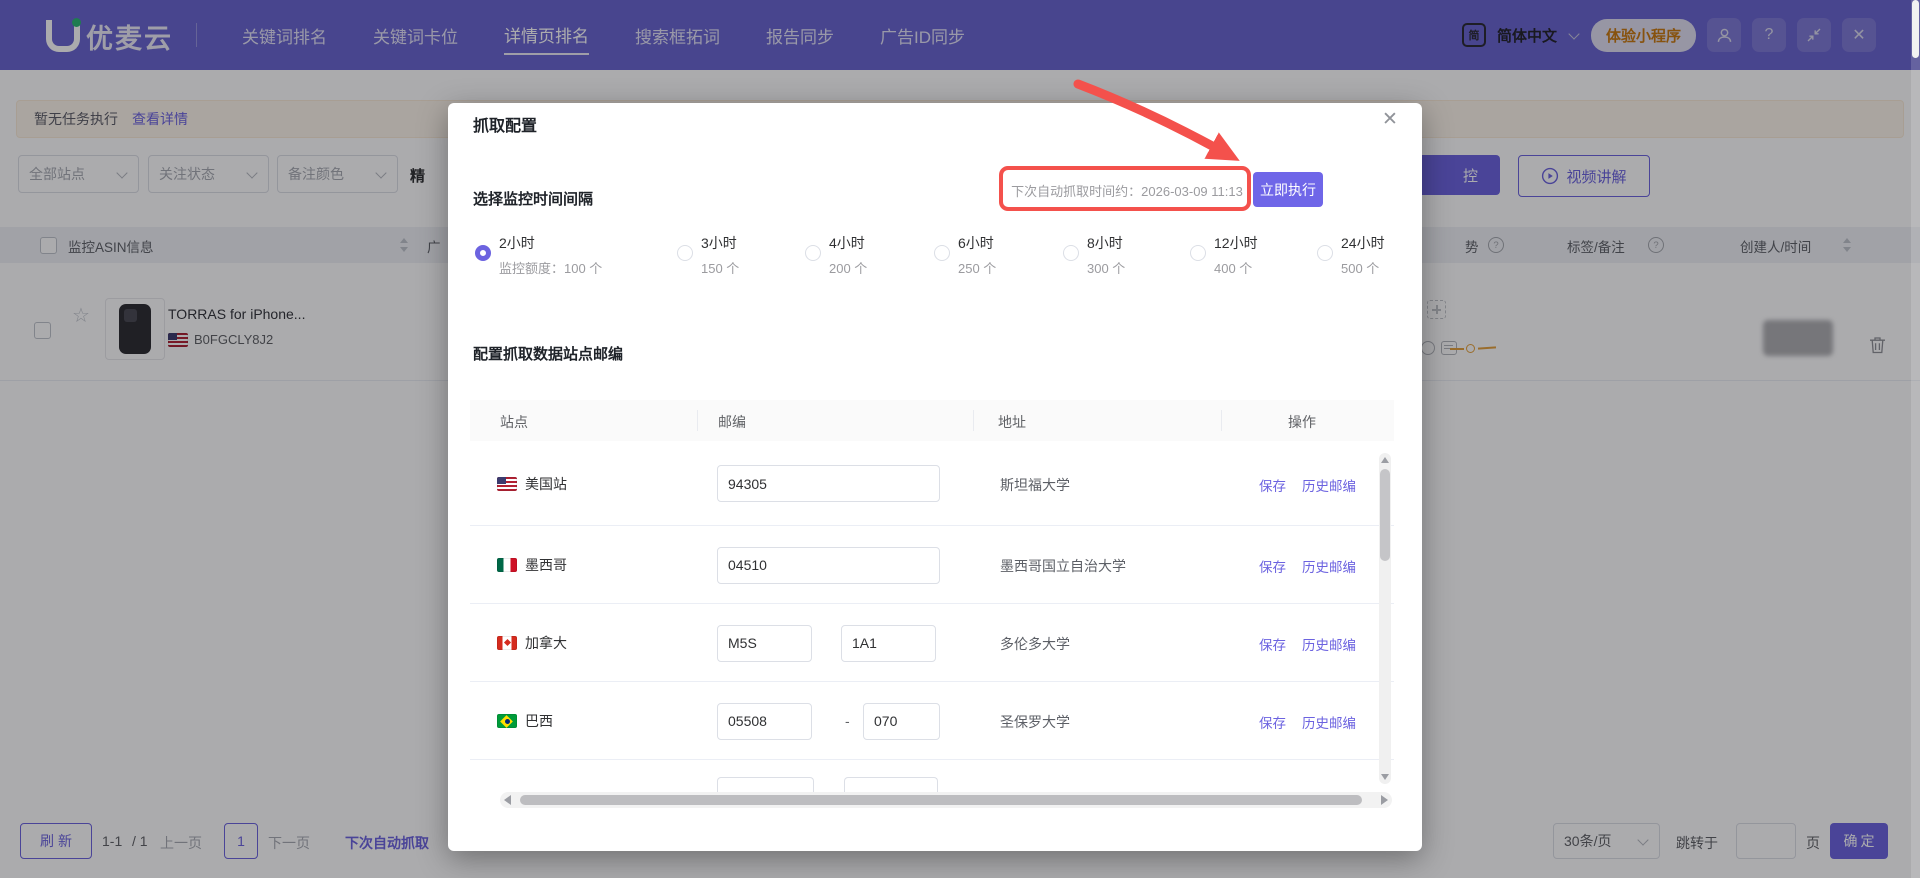  I want to click on us-flag-icon, so click(507, 483).